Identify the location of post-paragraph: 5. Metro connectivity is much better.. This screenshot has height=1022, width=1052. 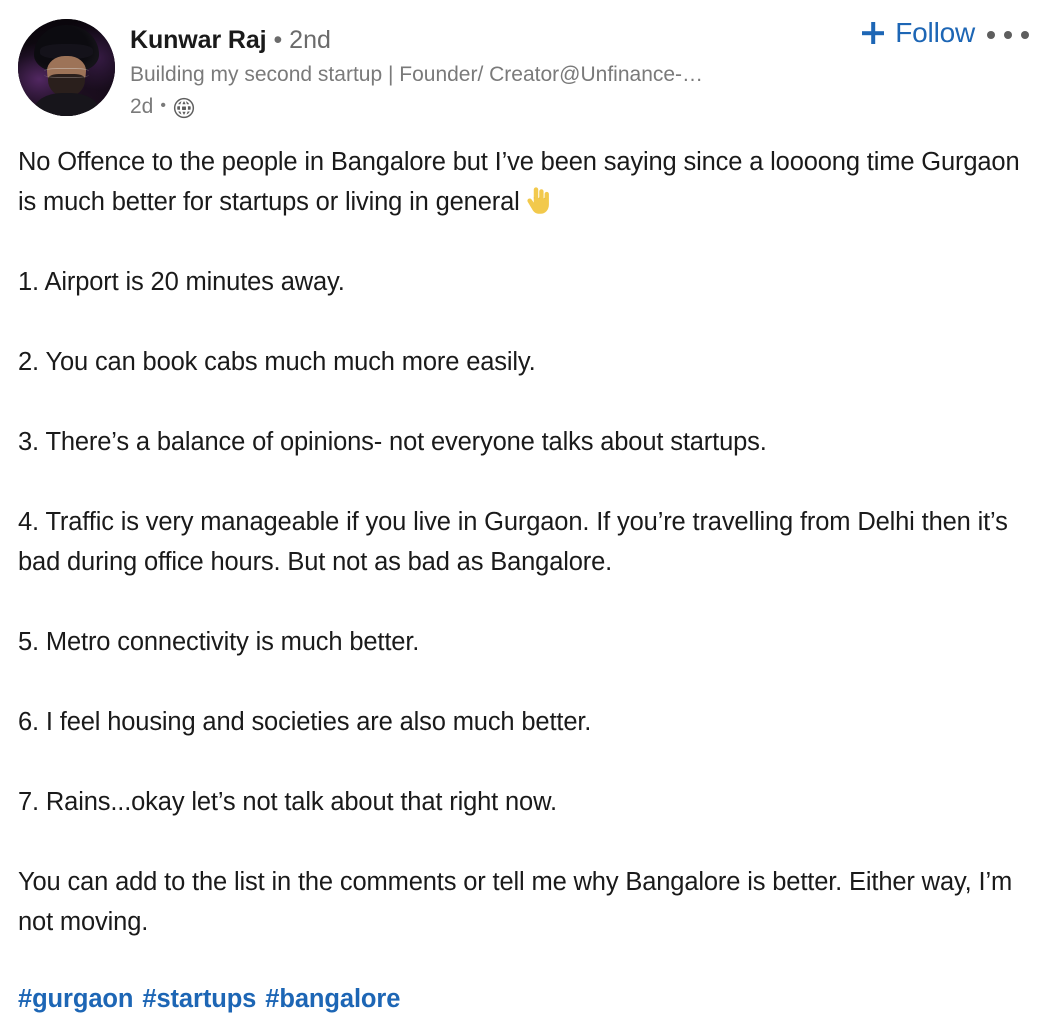
(219, 642).